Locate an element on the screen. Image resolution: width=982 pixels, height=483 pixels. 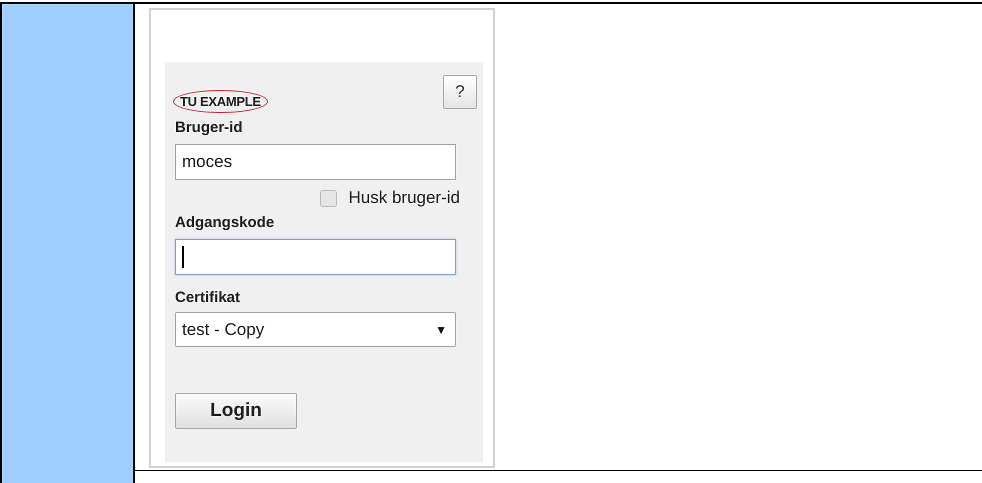
certificate-select: test - Copy ▼ is located at coordinates (315, 329).